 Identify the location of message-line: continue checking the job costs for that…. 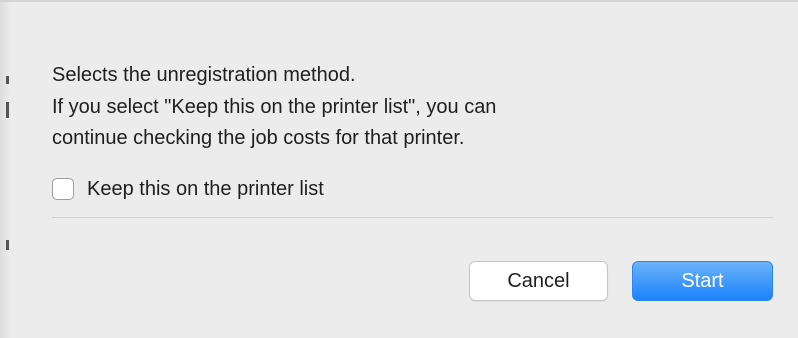
(258, 138).